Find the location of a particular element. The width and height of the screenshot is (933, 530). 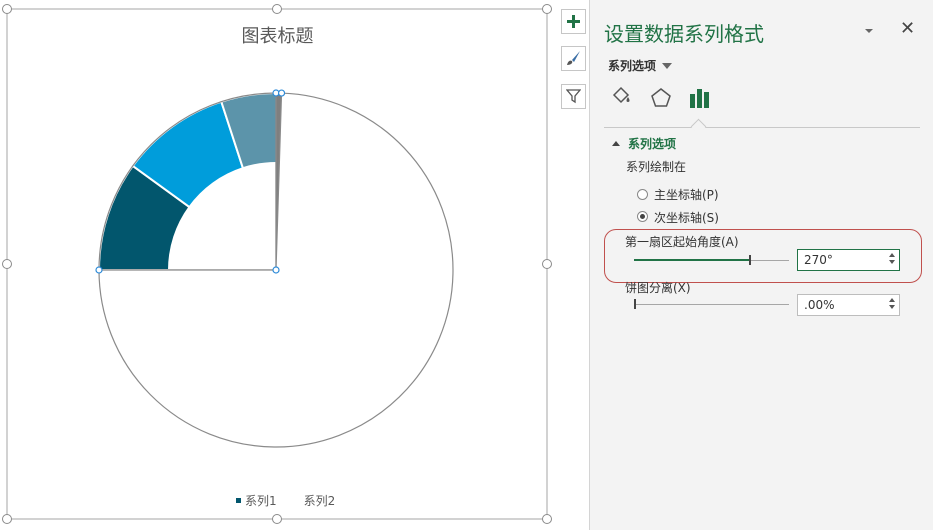

angle-spinner: 270° is located at coordinates (848, 260).